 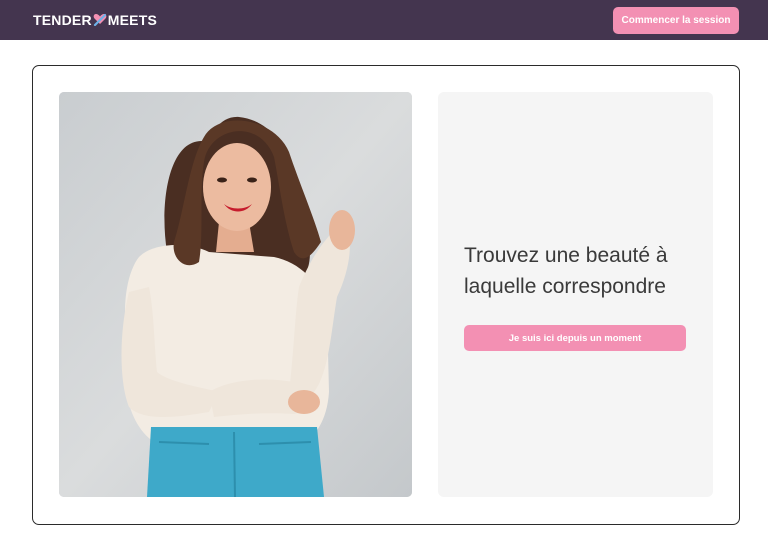 I want to click on existing-member-button: Je suis ici depuis un moment, so click(x=575, y=338).